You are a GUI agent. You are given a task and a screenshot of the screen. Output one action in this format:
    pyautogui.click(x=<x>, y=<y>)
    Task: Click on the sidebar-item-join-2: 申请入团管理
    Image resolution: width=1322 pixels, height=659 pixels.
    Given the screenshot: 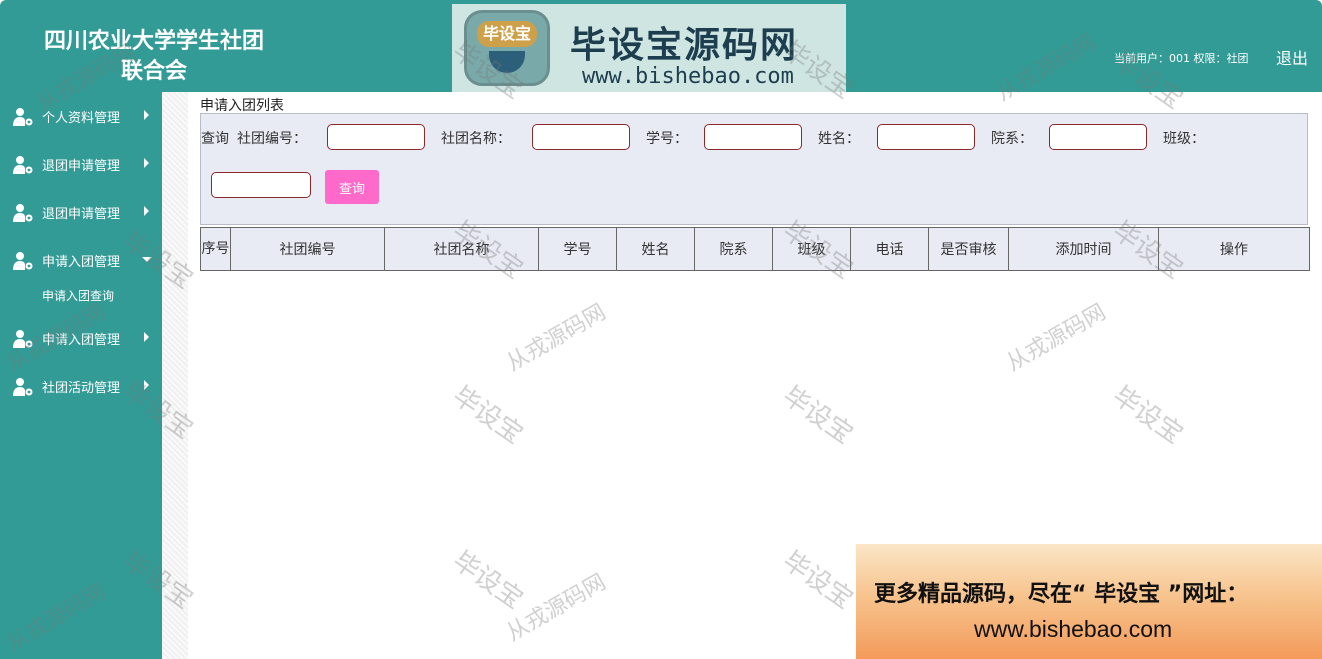 What is the action you would take?
    pyautogui.click(x=81, y=338)
    